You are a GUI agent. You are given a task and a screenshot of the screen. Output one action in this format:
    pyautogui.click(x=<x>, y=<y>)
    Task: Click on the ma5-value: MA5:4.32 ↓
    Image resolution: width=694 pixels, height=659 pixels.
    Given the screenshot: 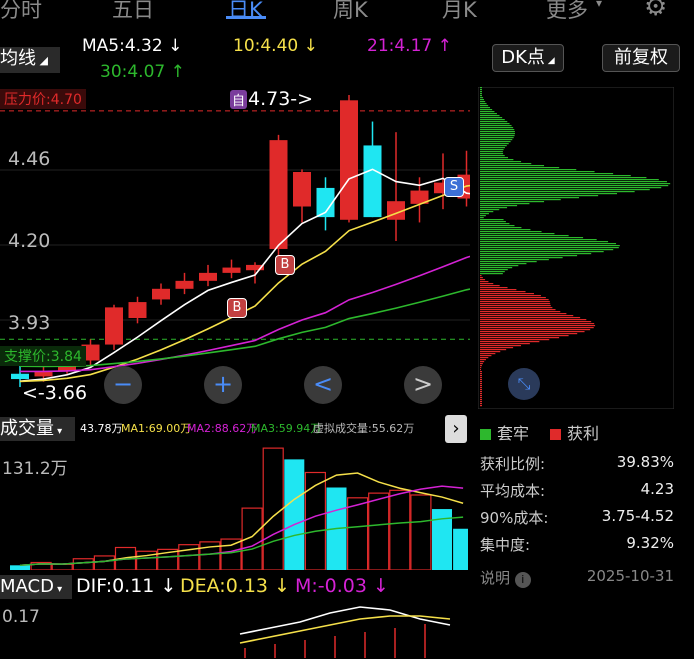 What is the action you would take?
    pyautogui.click(x=132, y=46)
    